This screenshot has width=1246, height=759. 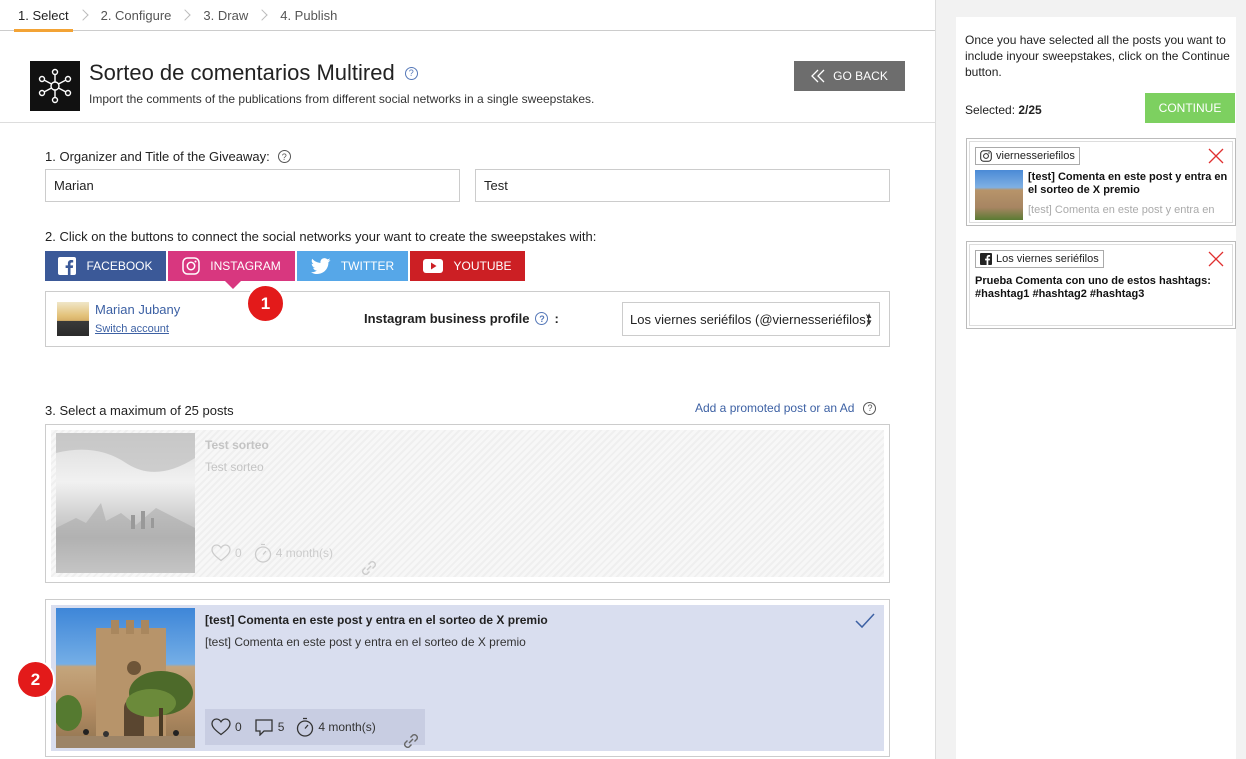 I want to click on card-body: [test] Comenta en este post y entra en, so click(x=1121, y=210).